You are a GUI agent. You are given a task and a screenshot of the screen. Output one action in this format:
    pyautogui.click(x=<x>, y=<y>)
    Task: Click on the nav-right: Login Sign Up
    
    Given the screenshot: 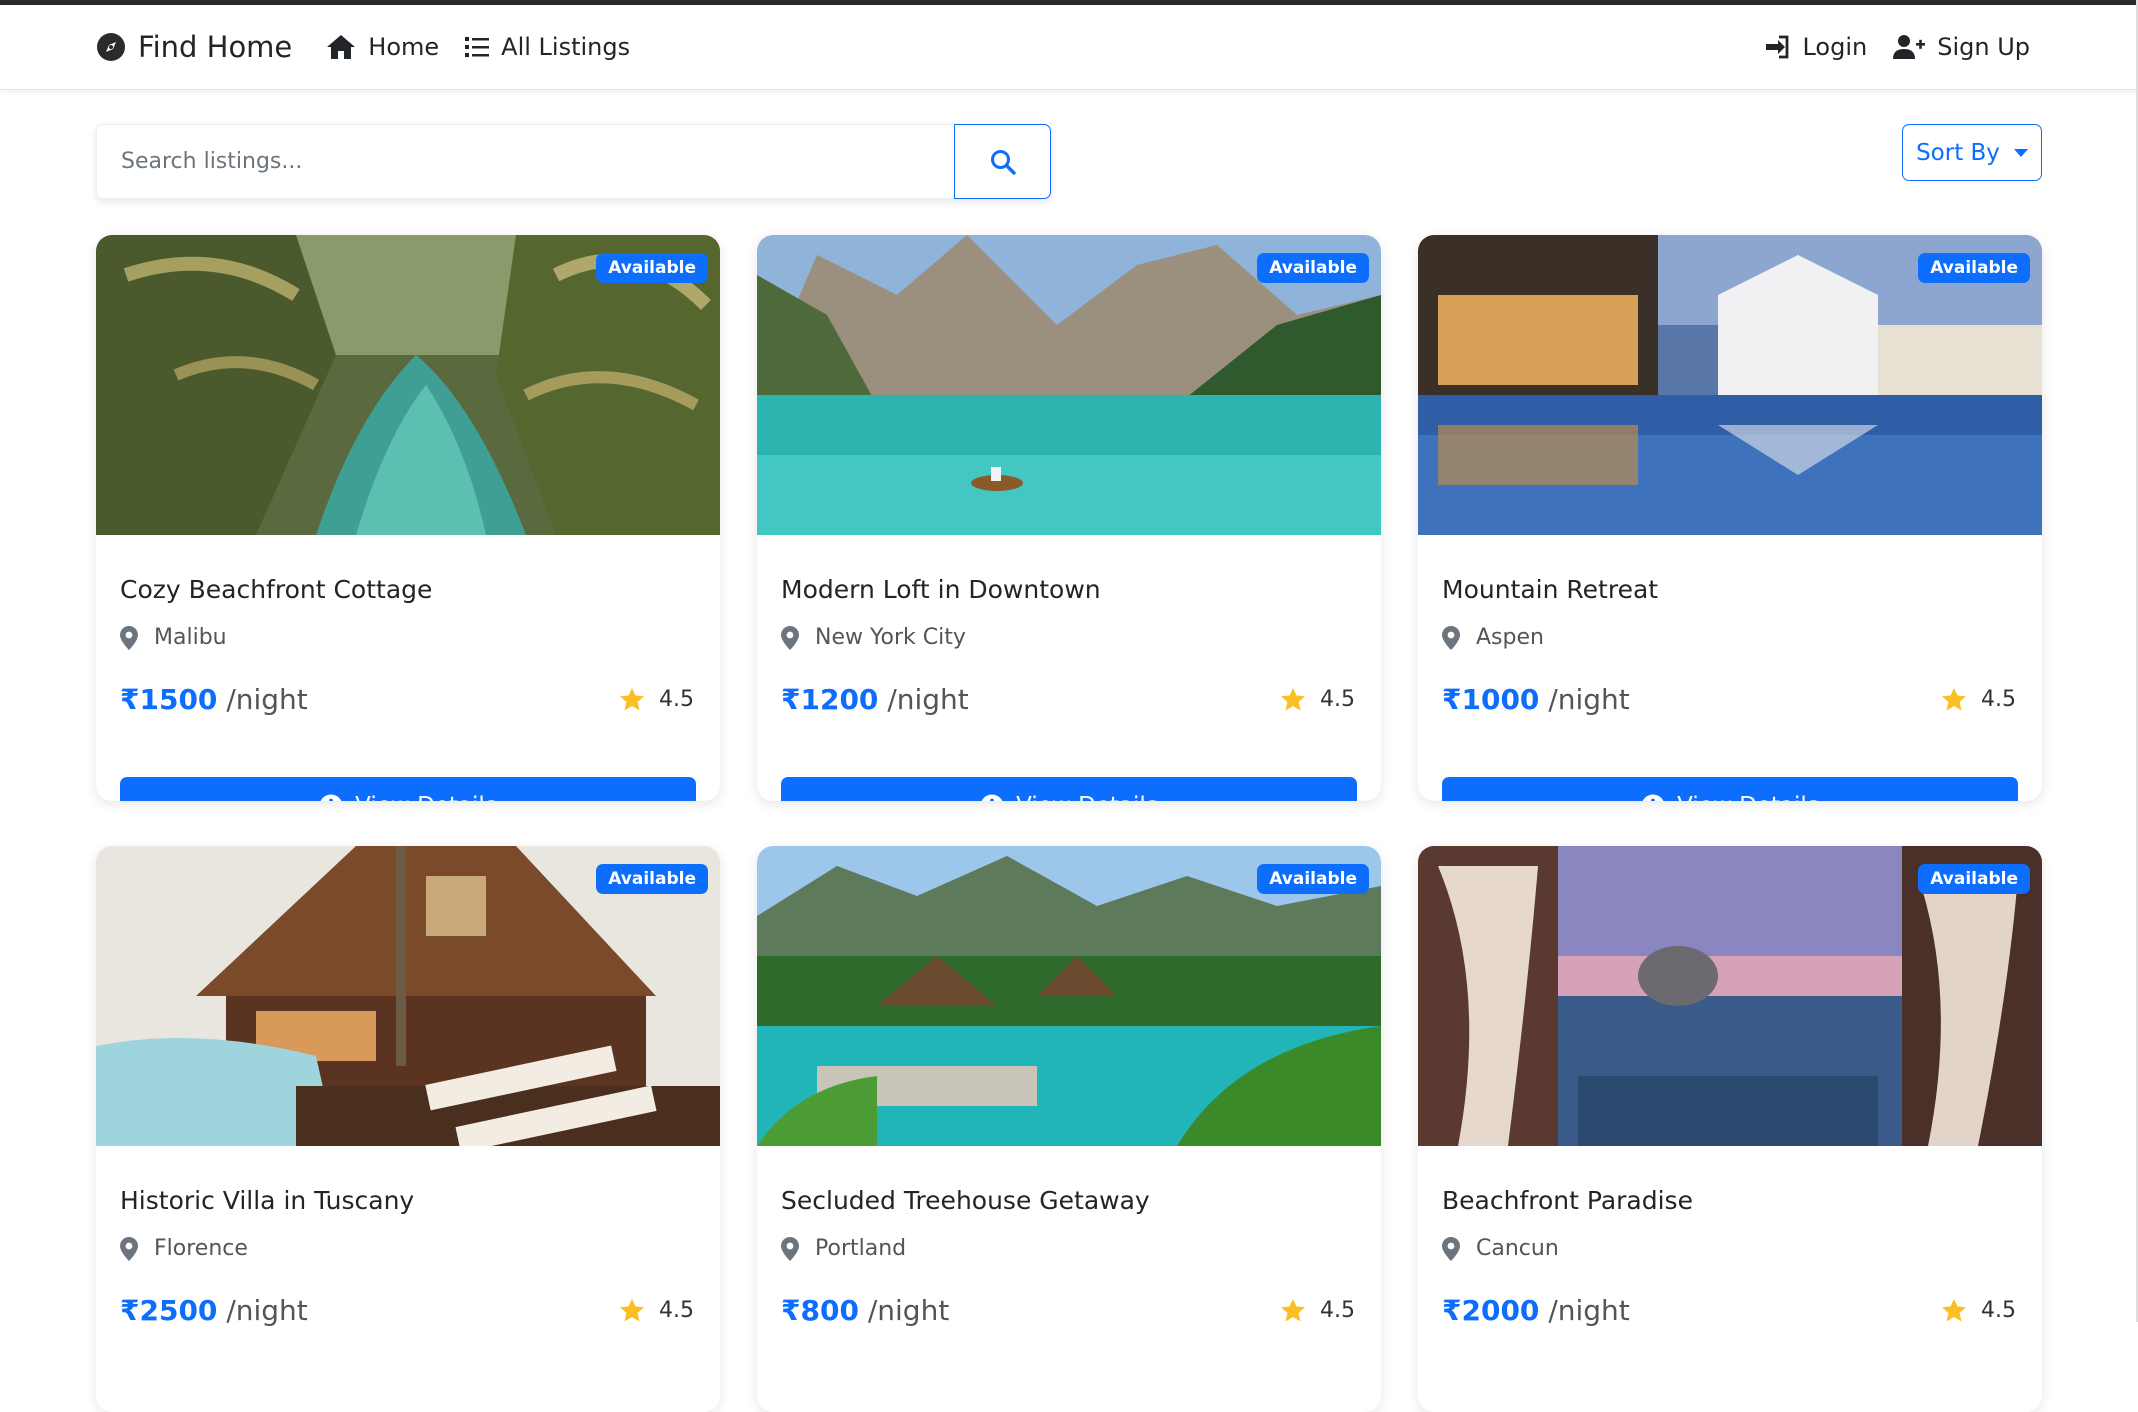 What is the action you would take?
    pyautogui.click(x=1884, y=47)
    